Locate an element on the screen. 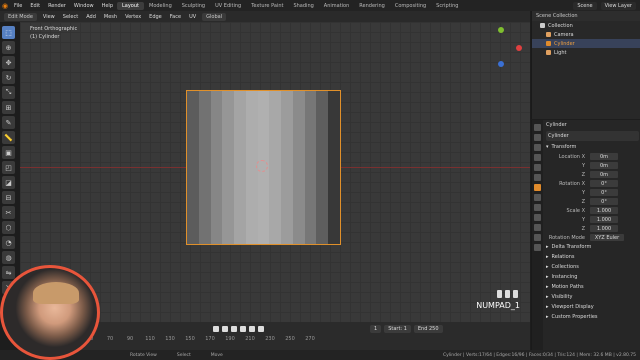  menu-view: View is located at coordinates (49, 17).